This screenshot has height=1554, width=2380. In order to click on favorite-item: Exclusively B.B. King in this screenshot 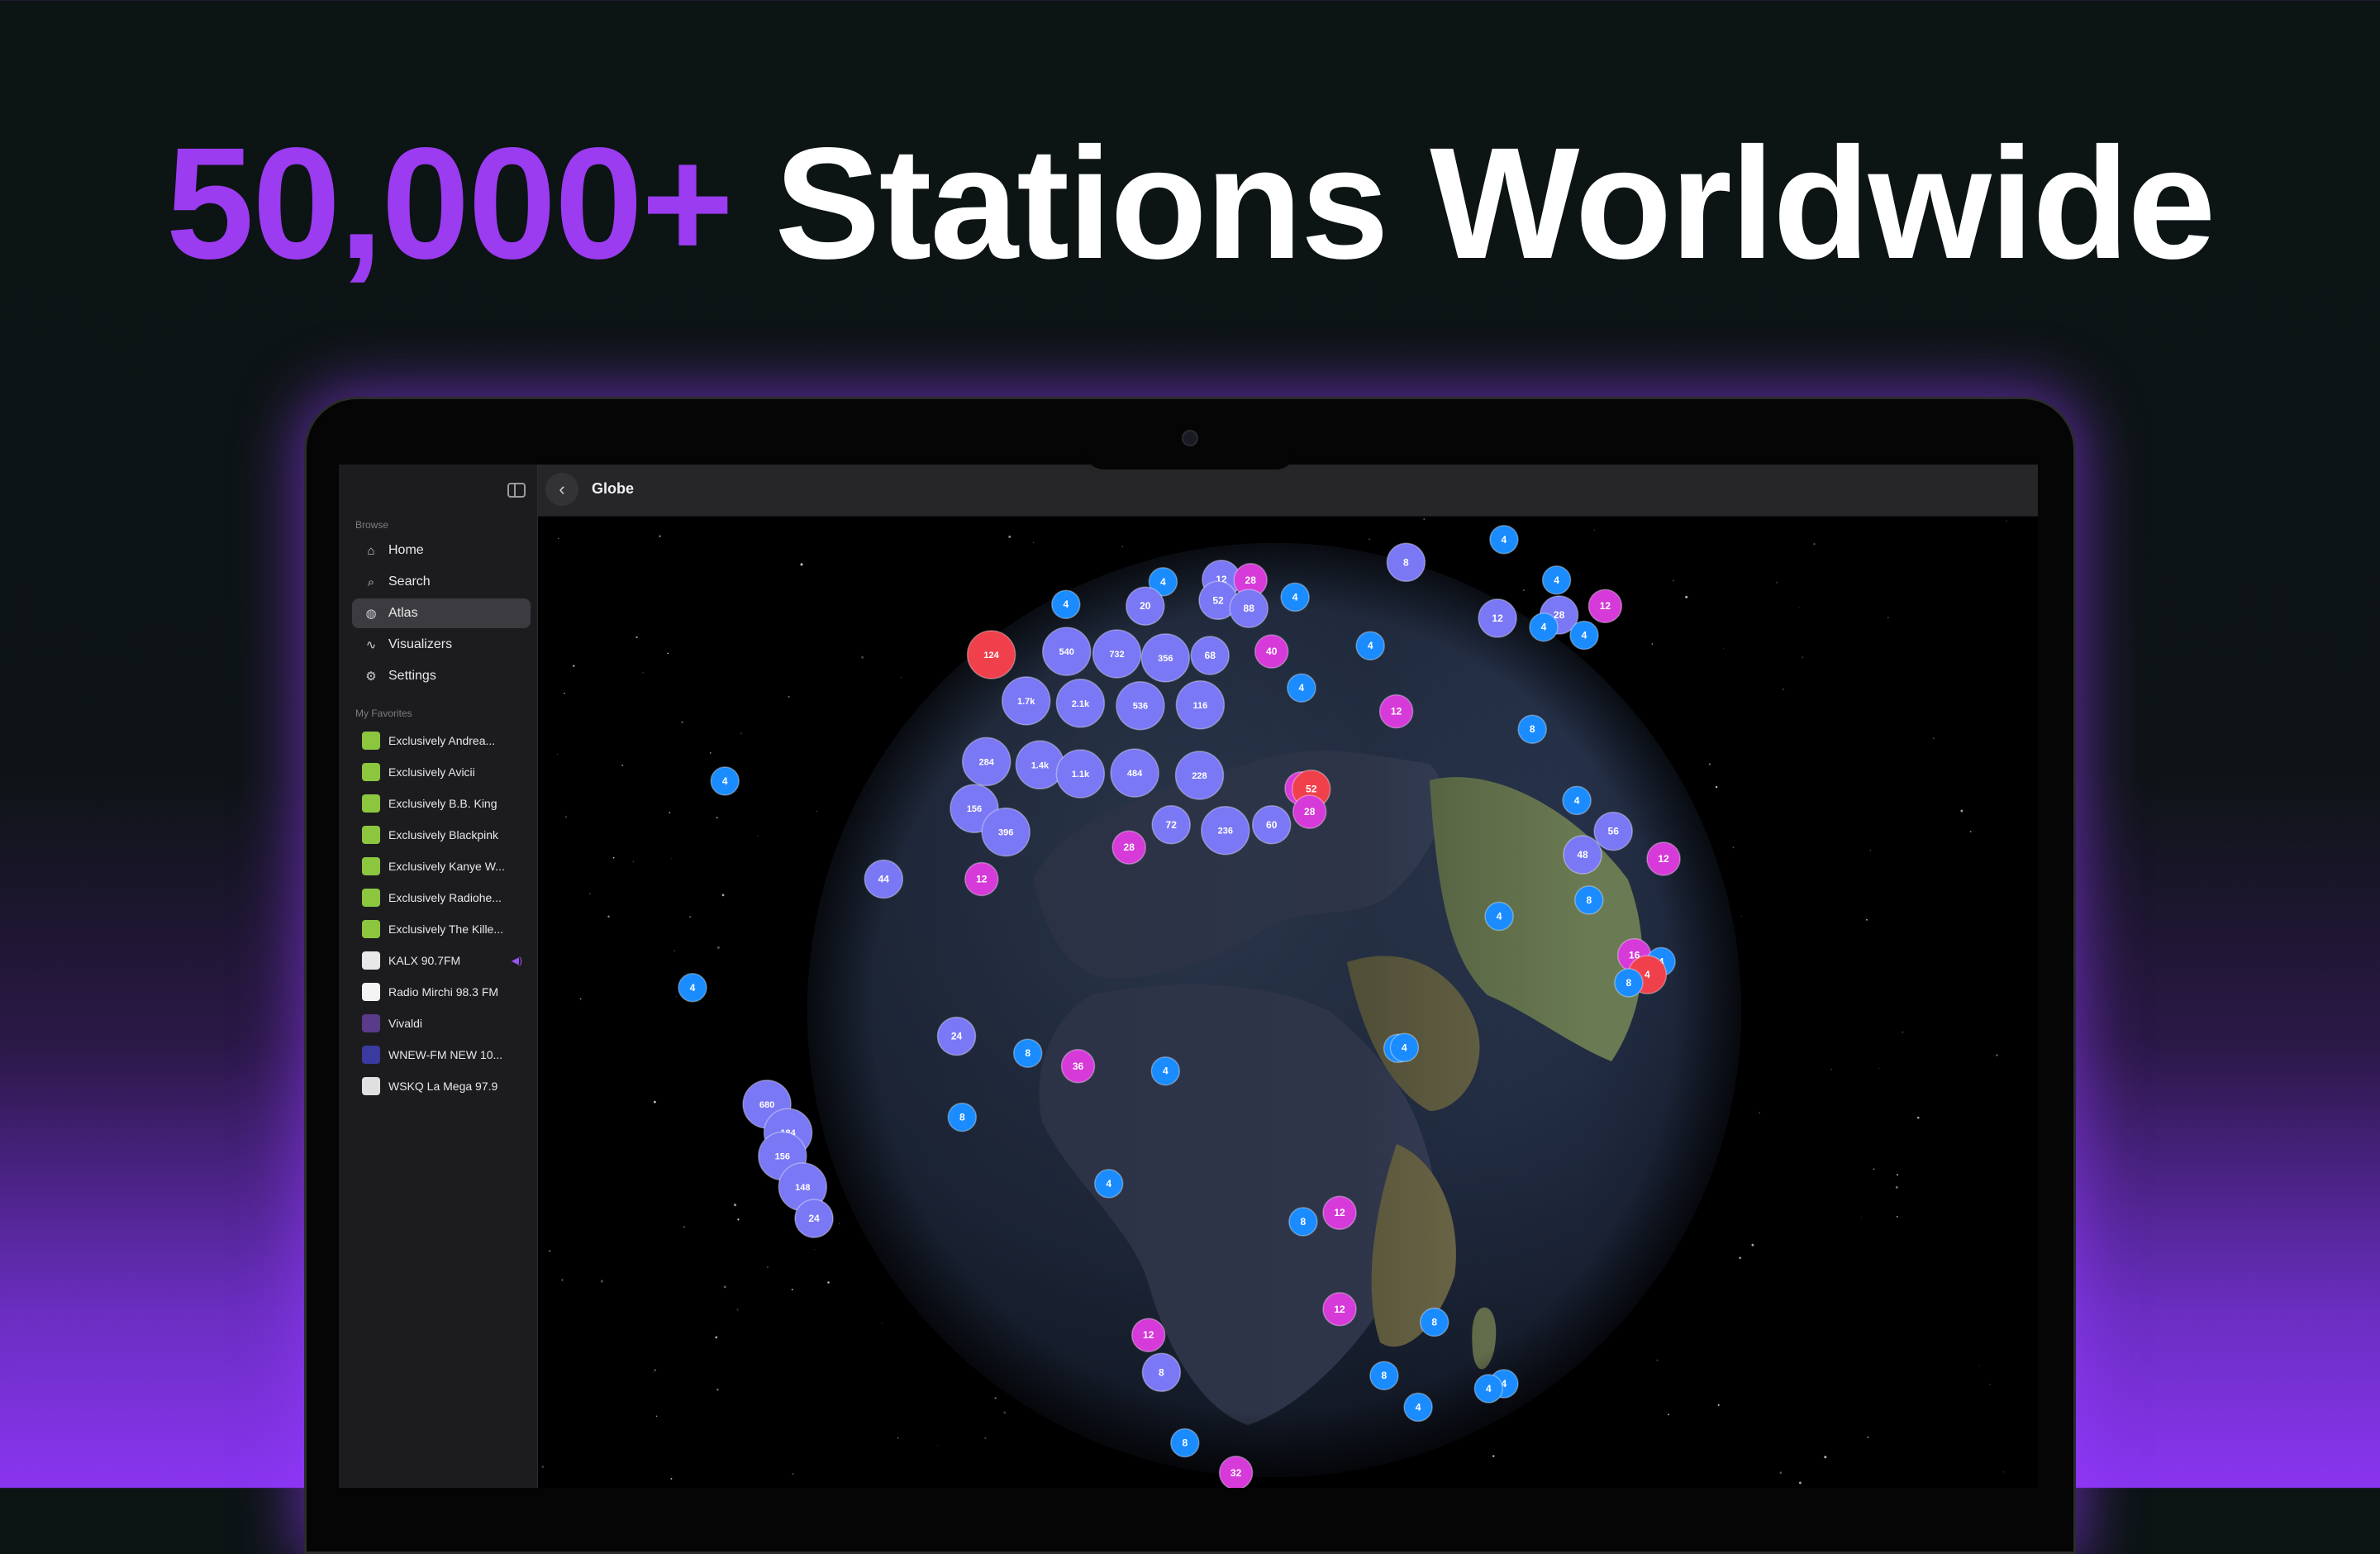, I will do `click(441, 803)`.